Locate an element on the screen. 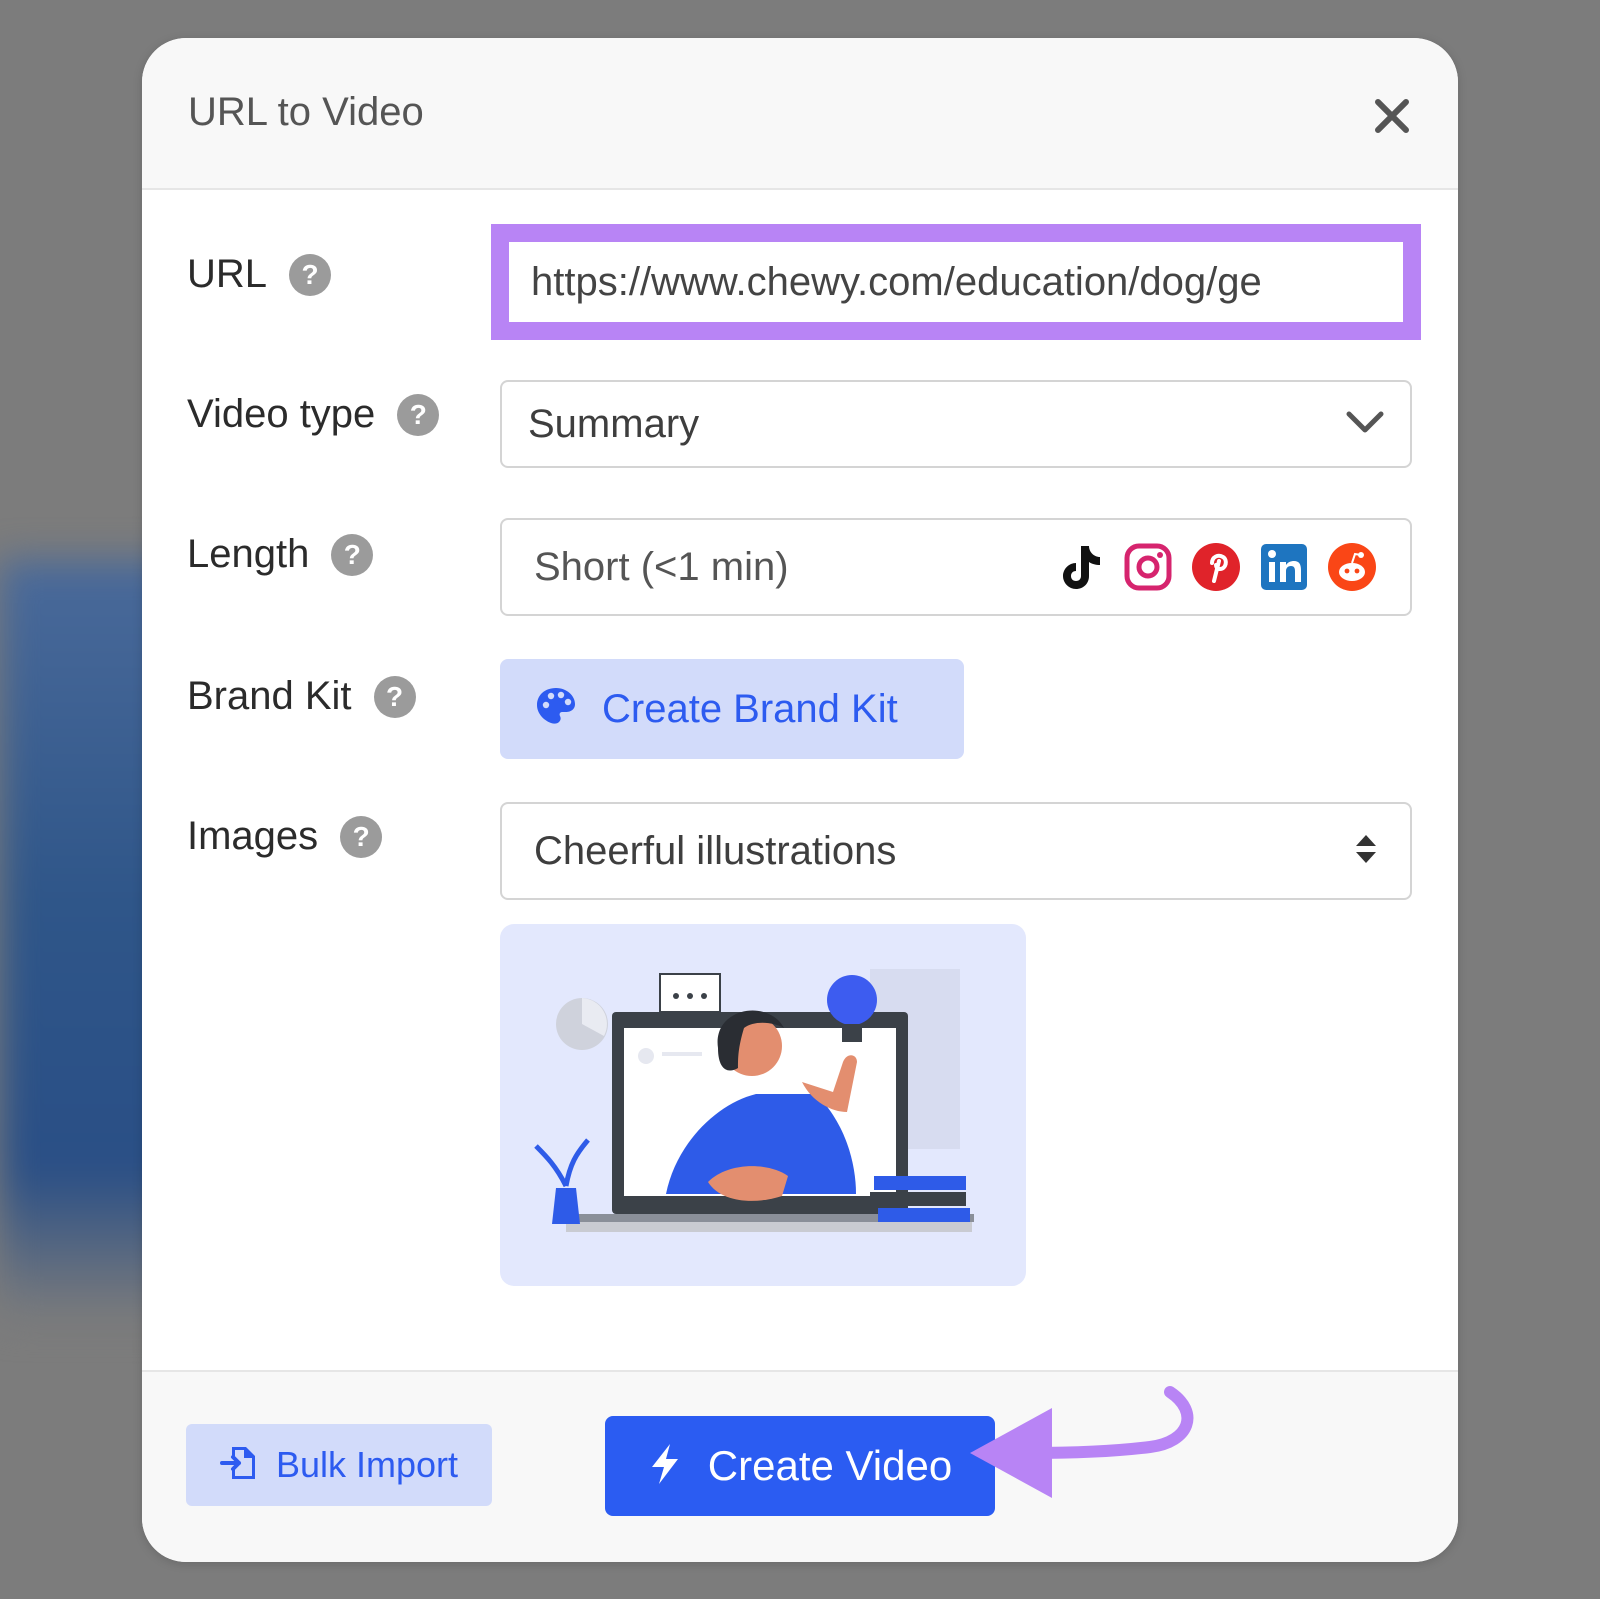 This screenshot has height=1599, width=1600. instagram-icon is located at coordinates (1148, 567).